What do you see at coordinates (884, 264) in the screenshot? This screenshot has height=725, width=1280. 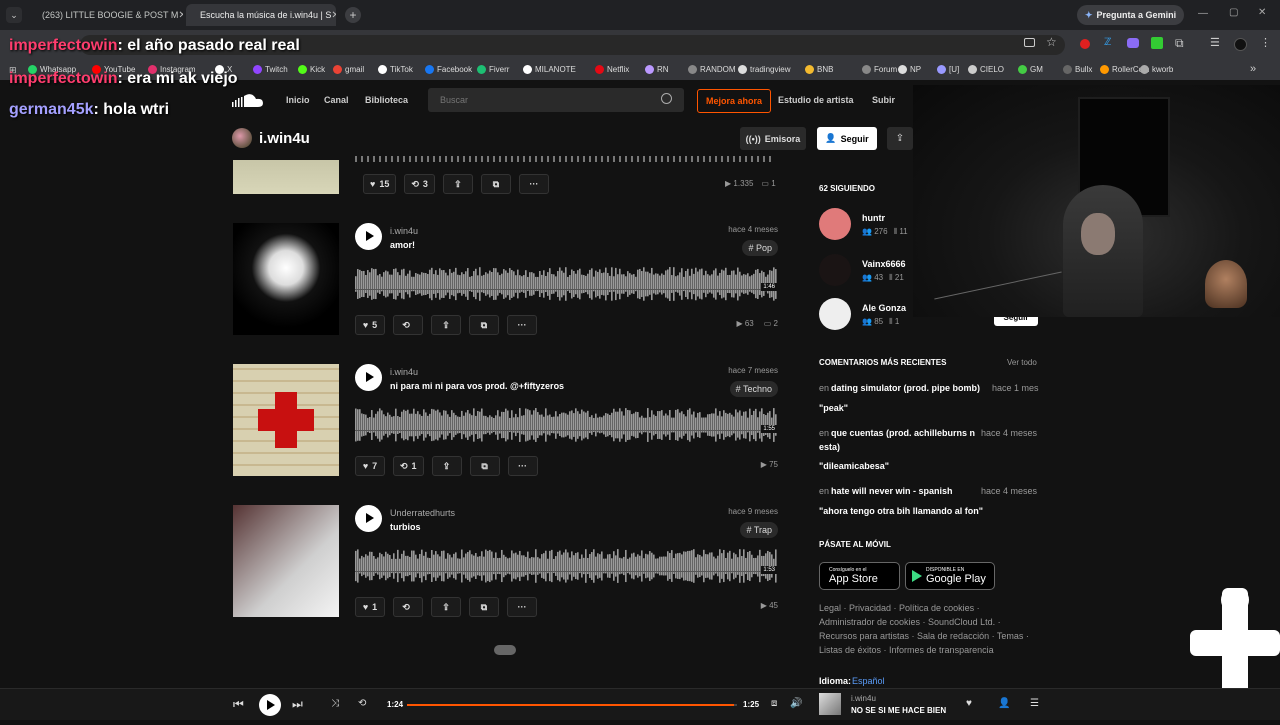 I see `following-name: Vainx6666` at bounding box center [884, 264].